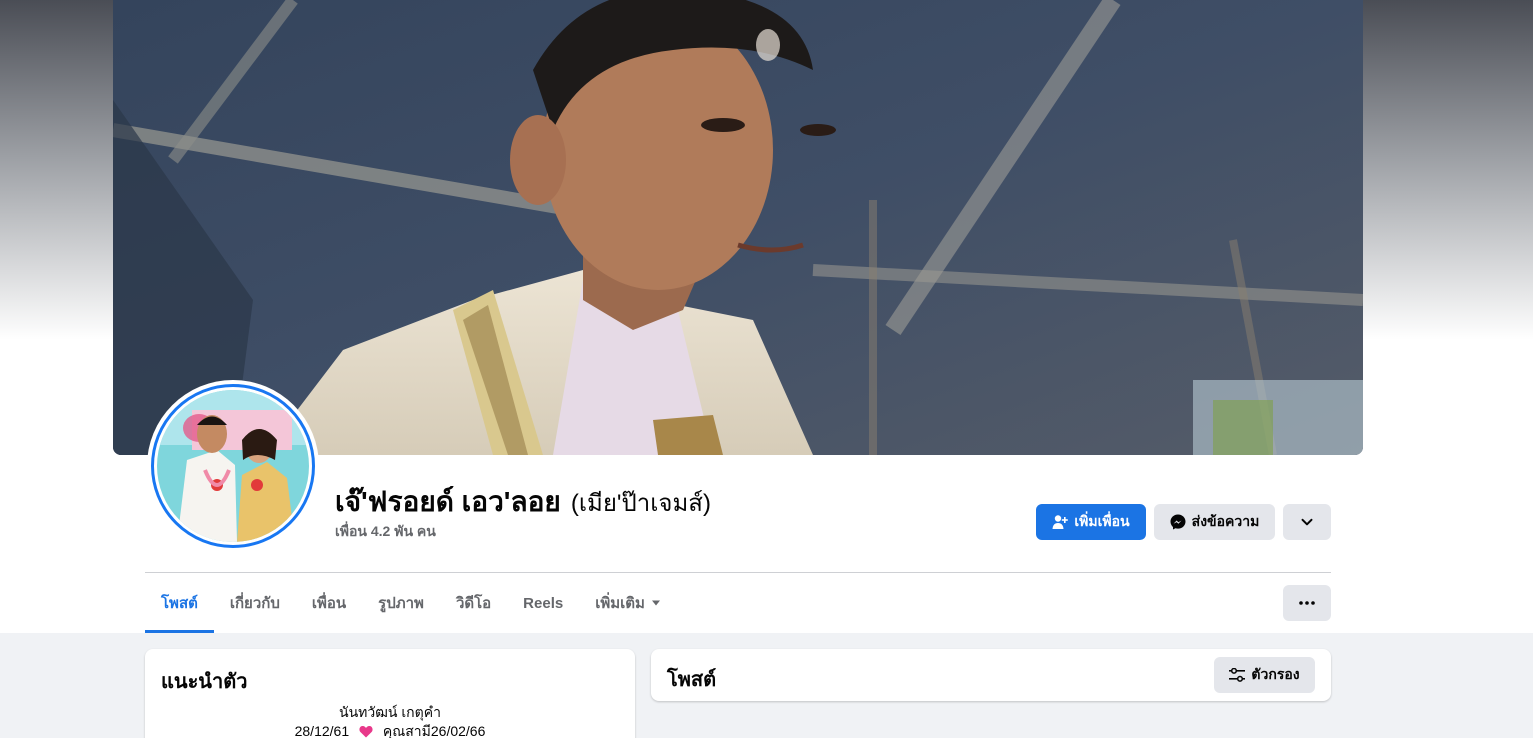 The height and width of the screenshot is (738, 1533). Describe the element at coordinates (1275, 674) in the screenshot. I see `filter-label: ตัวกรอง` at that location.